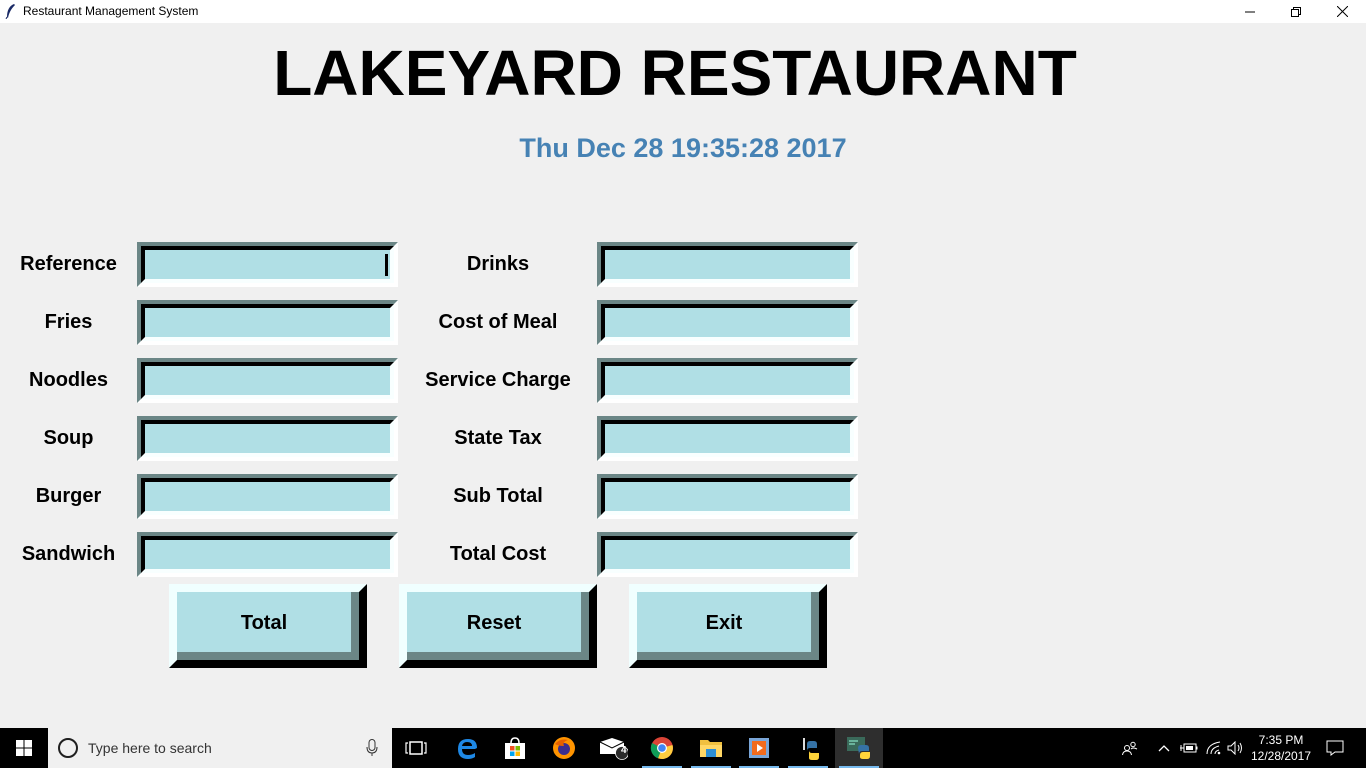  I want to click on task-view-button, so click(416, 748).